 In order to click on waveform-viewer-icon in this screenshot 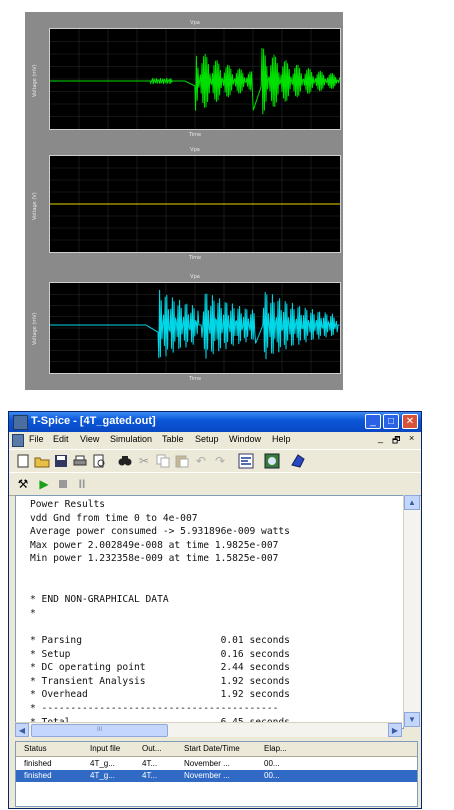, I will do `click(298, 461)`.